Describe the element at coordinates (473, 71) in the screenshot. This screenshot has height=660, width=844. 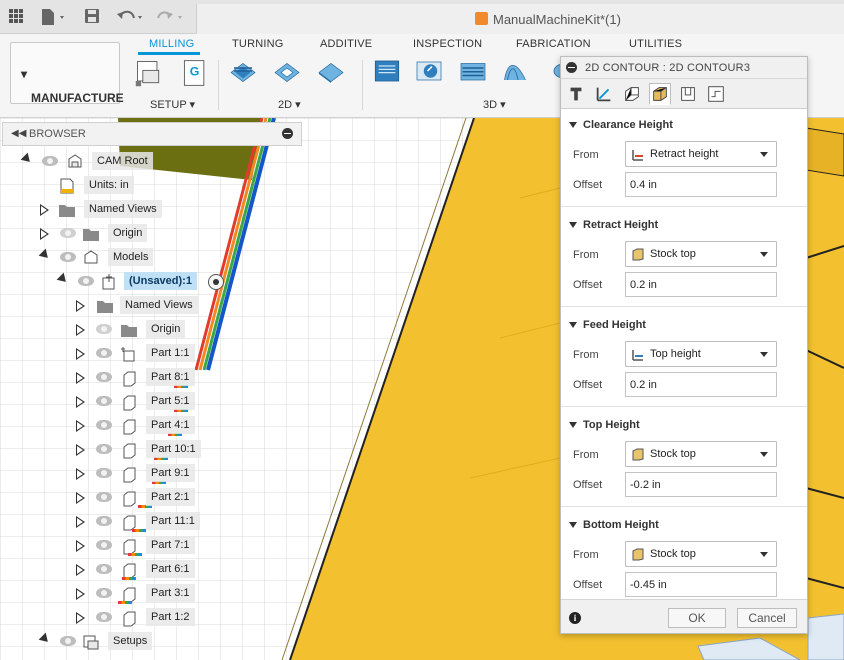
I see `steep-shallow-icon` at that location.